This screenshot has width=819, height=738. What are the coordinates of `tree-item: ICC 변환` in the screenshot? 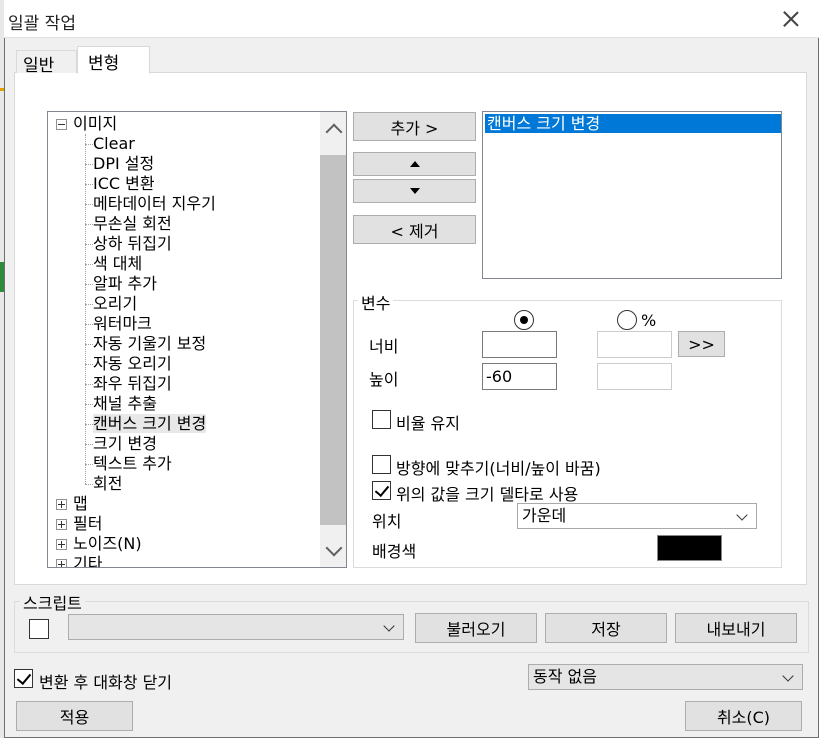 It's located at (124, 184).